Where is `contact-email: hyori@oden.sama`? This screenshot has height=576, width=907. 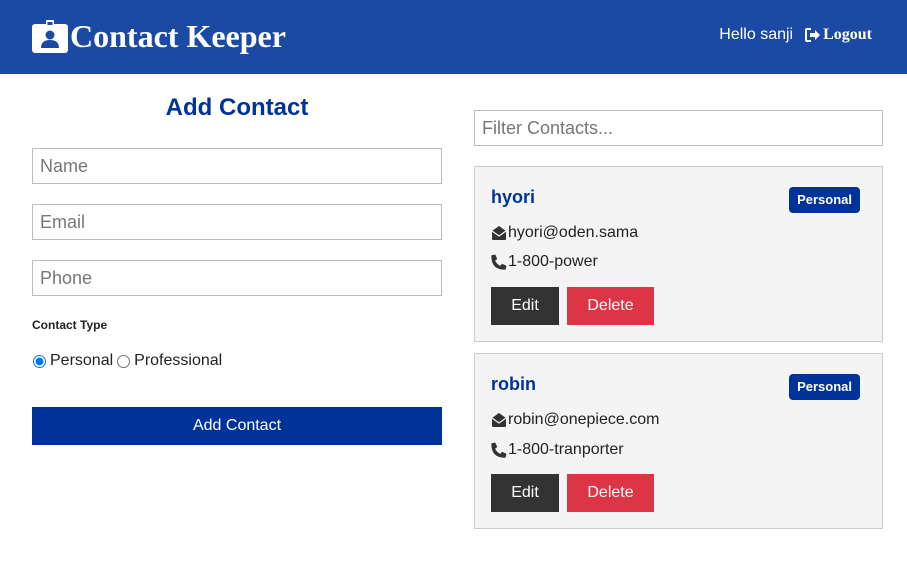 contact-email: hyori@oden.sama is located at coordinates (573, 232).